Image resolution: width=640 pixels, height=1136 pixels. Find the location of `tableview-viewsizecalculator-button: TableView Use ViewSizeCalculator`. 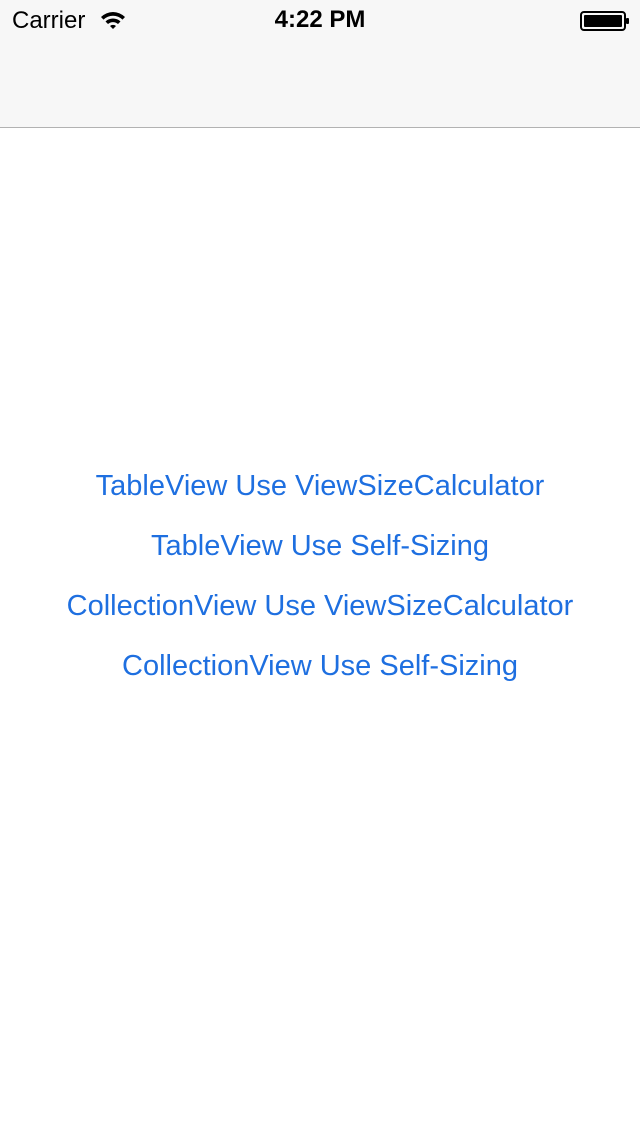

tableview-viewsizecalculator-button: TableView Use ViewSizeCalculator is located at coordinates (320, 486).